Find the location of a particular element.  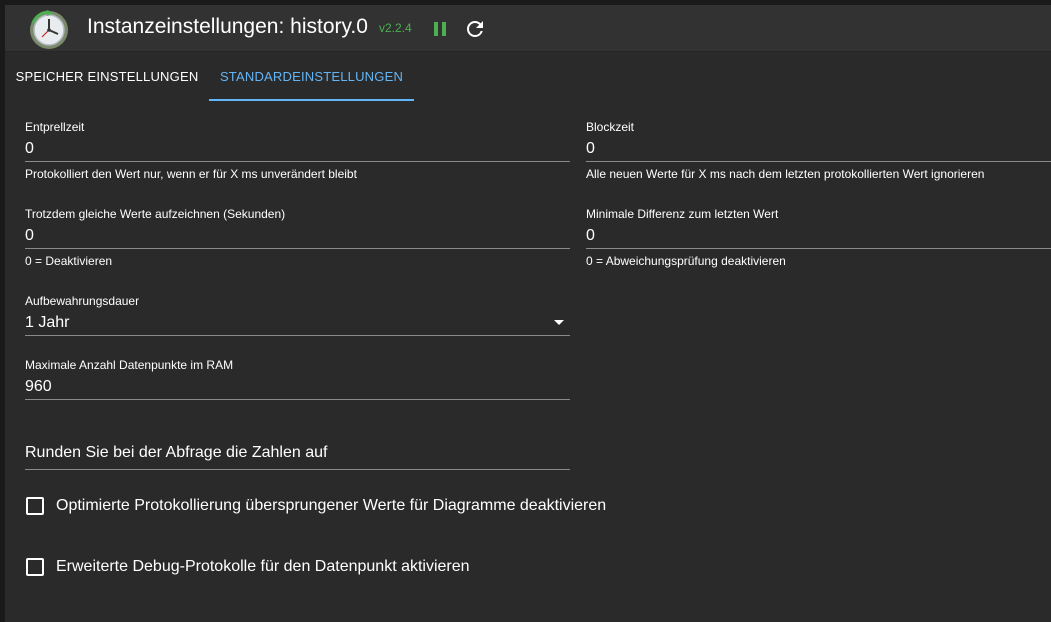

dropdown-arrow-icon is located at coordinates (559, 322).